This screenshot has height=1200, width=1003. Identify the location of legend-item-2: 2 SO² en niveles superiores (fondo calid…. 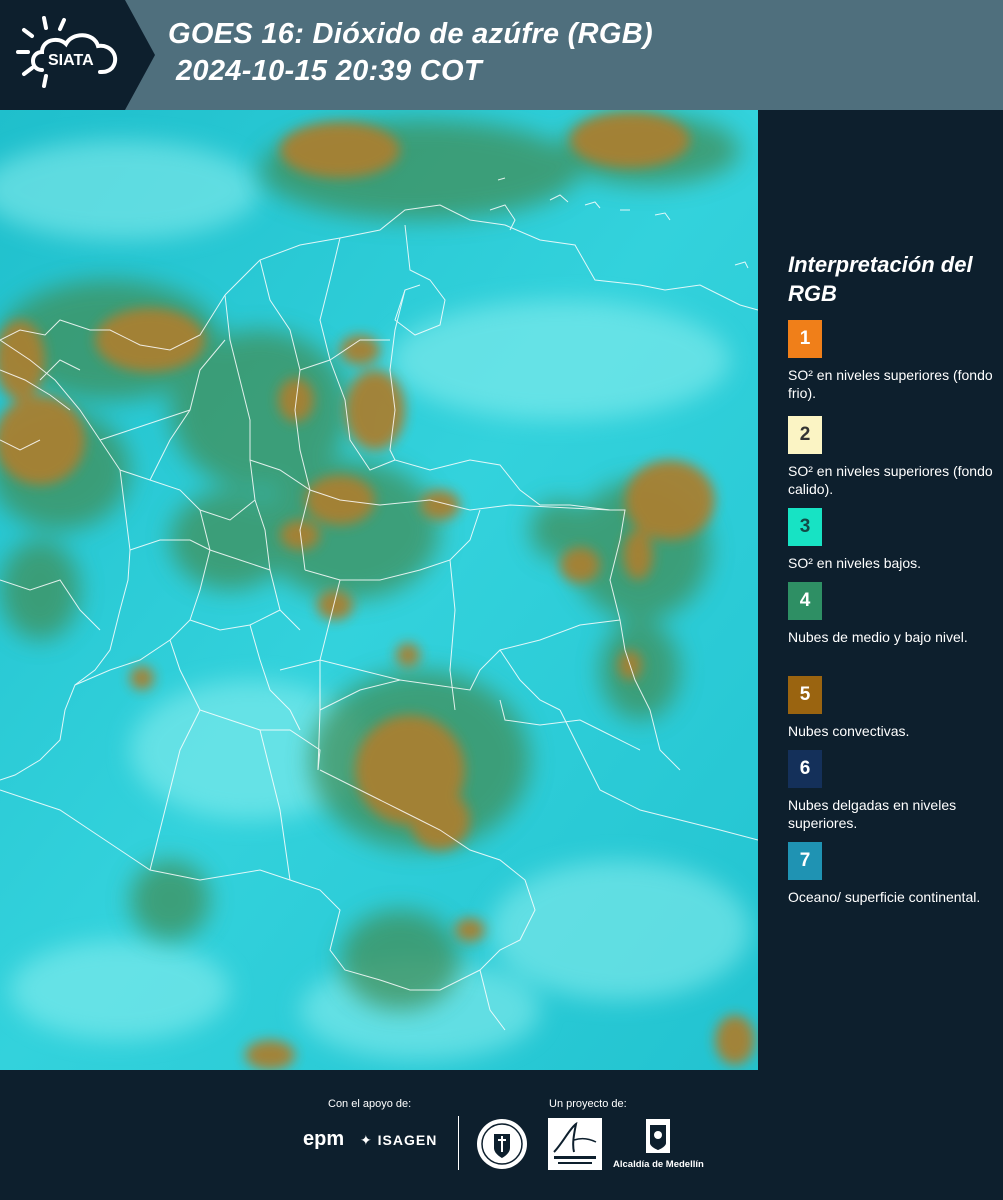
(893, 457).